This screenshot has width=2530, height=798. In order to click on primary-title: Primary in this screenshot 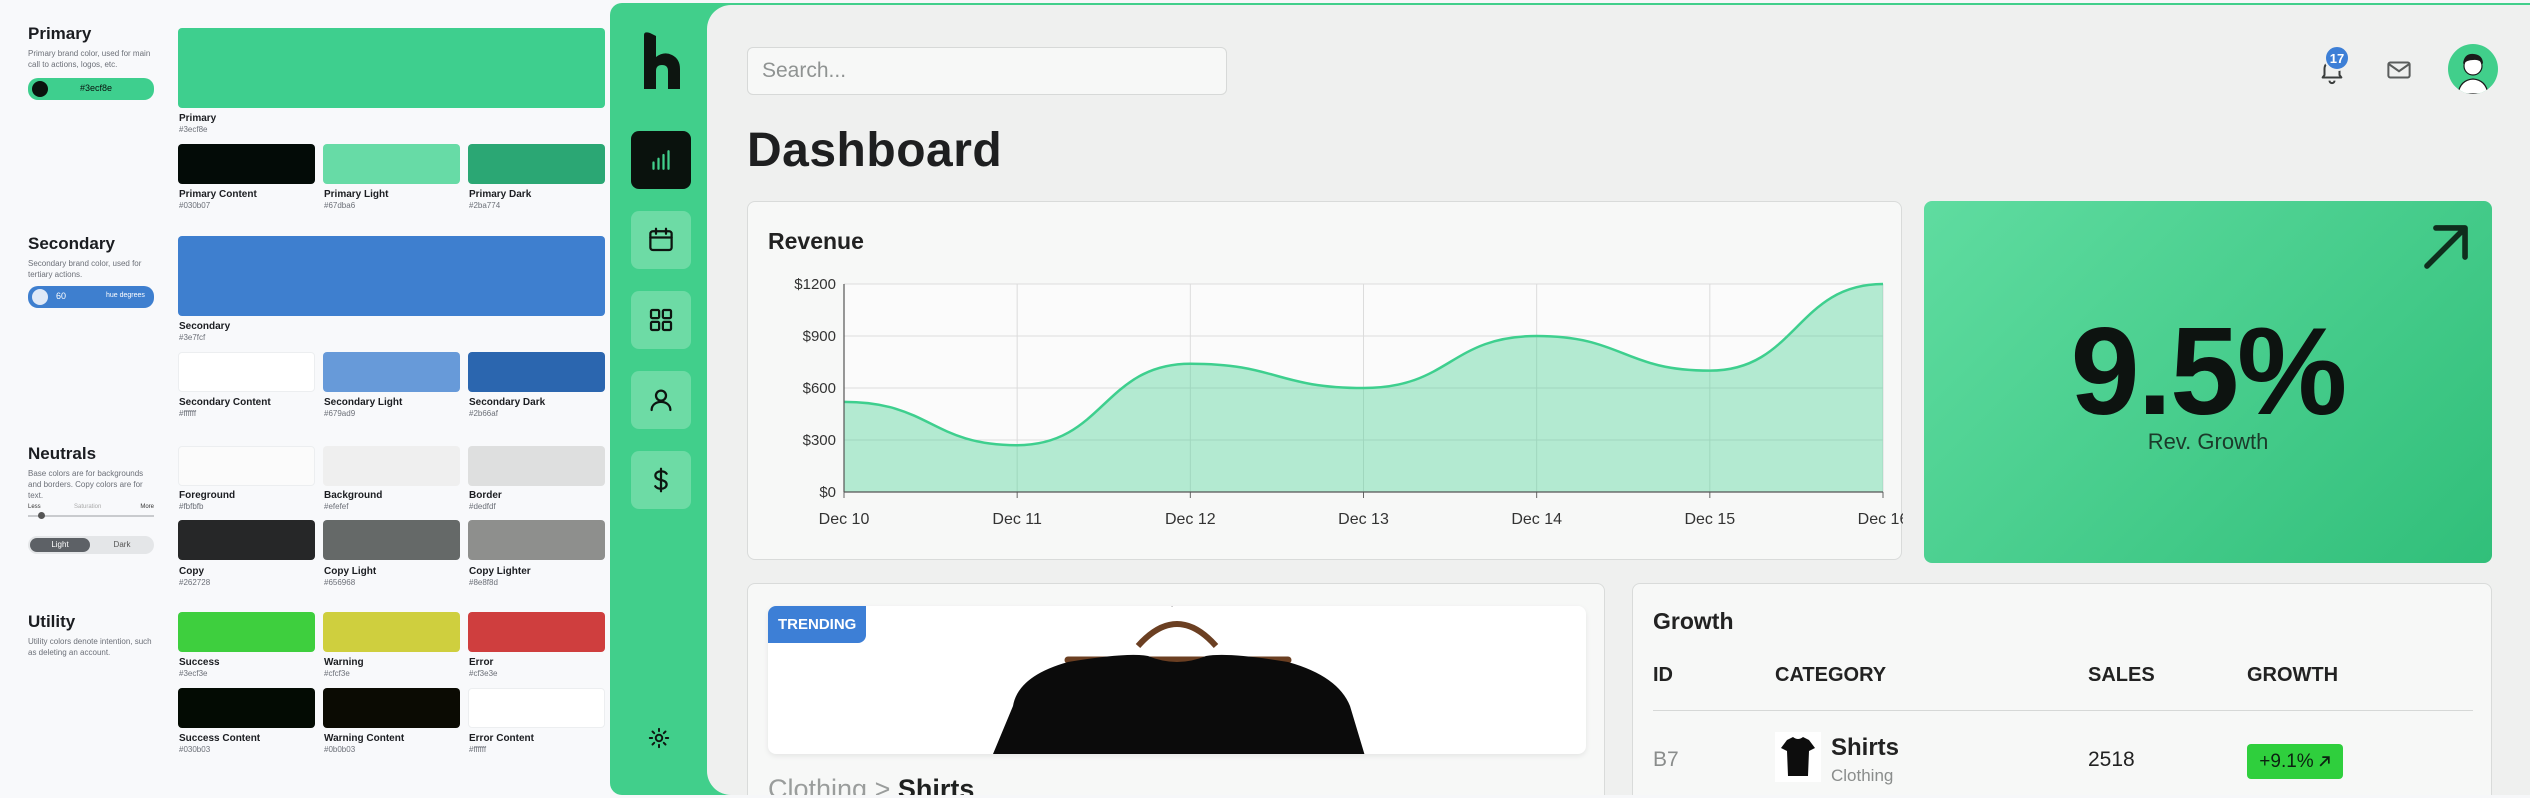, I will do `click(60, 33)`.